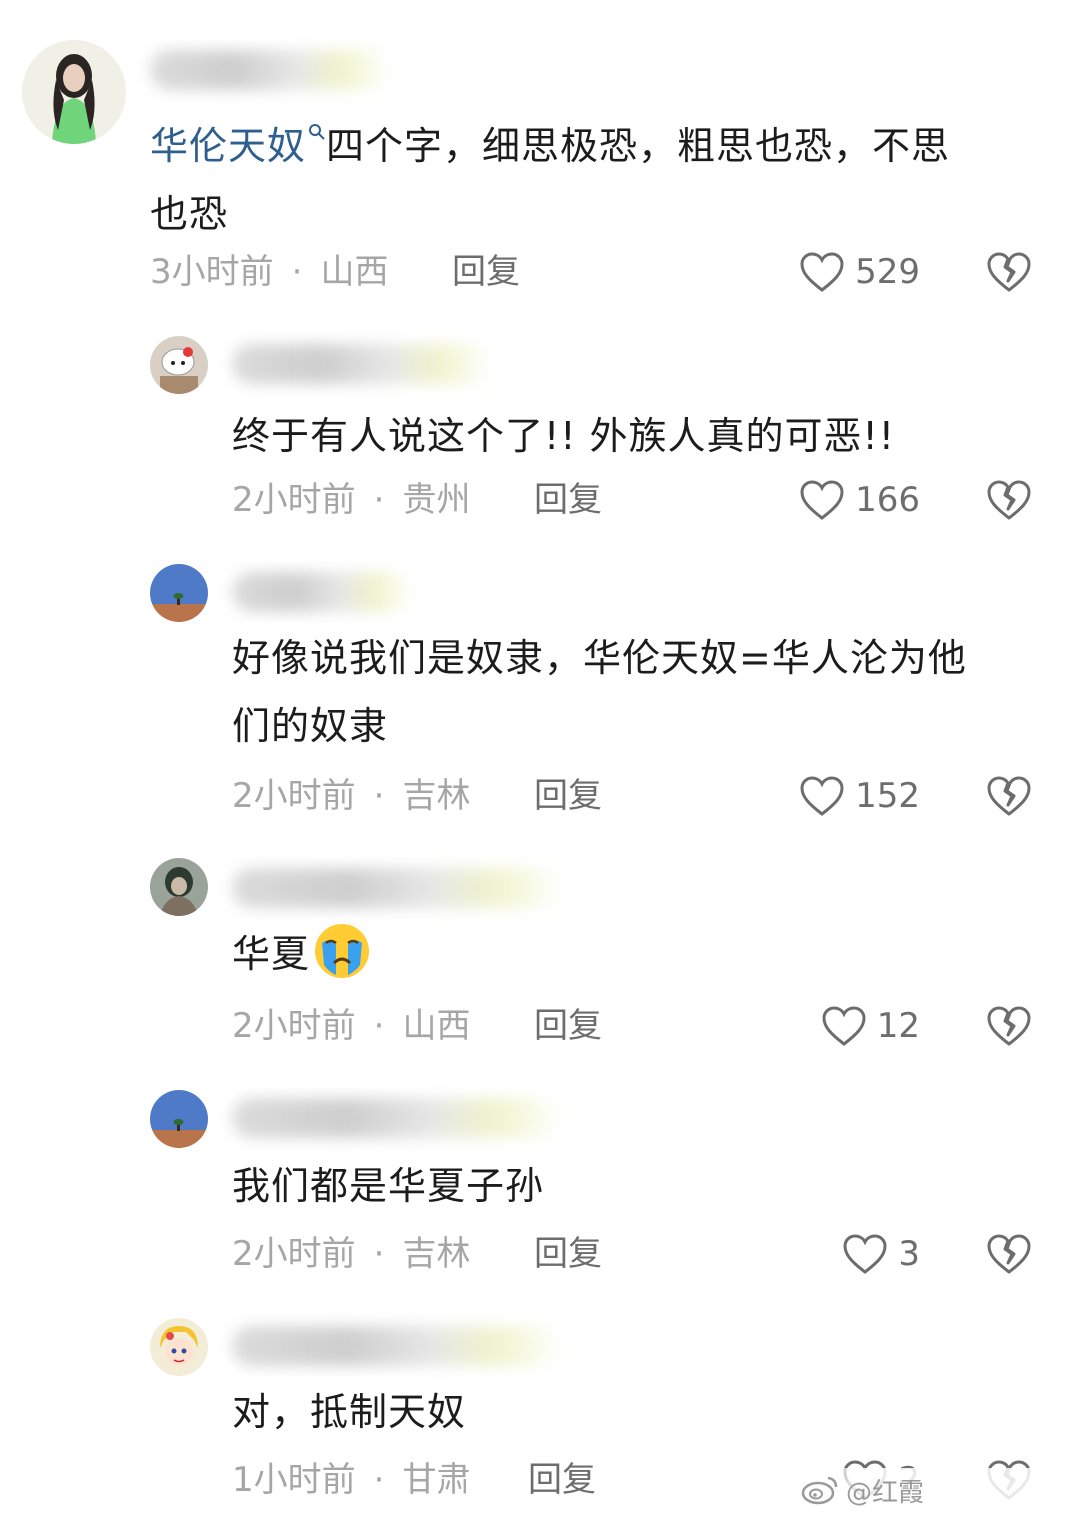 The height and width of the screenshot is (1518, 1080). I want to click on comment-meta: 2小时前 · 贵州, so click(351, 500).